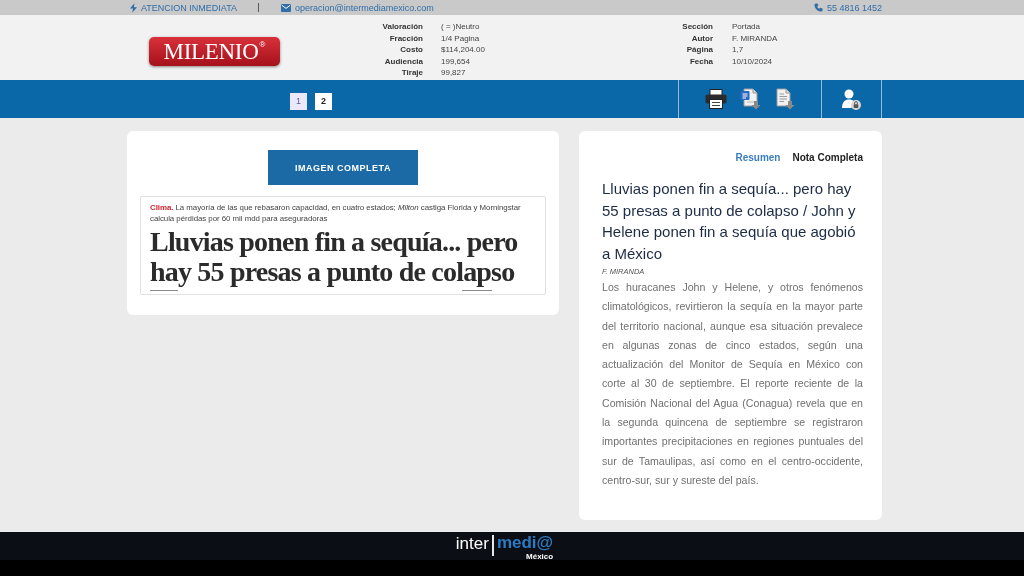  What do you see at coordinates (463, 50) in the screenshot?
I see `detail-value: $114,204.00` at bounding box center [463, 50].